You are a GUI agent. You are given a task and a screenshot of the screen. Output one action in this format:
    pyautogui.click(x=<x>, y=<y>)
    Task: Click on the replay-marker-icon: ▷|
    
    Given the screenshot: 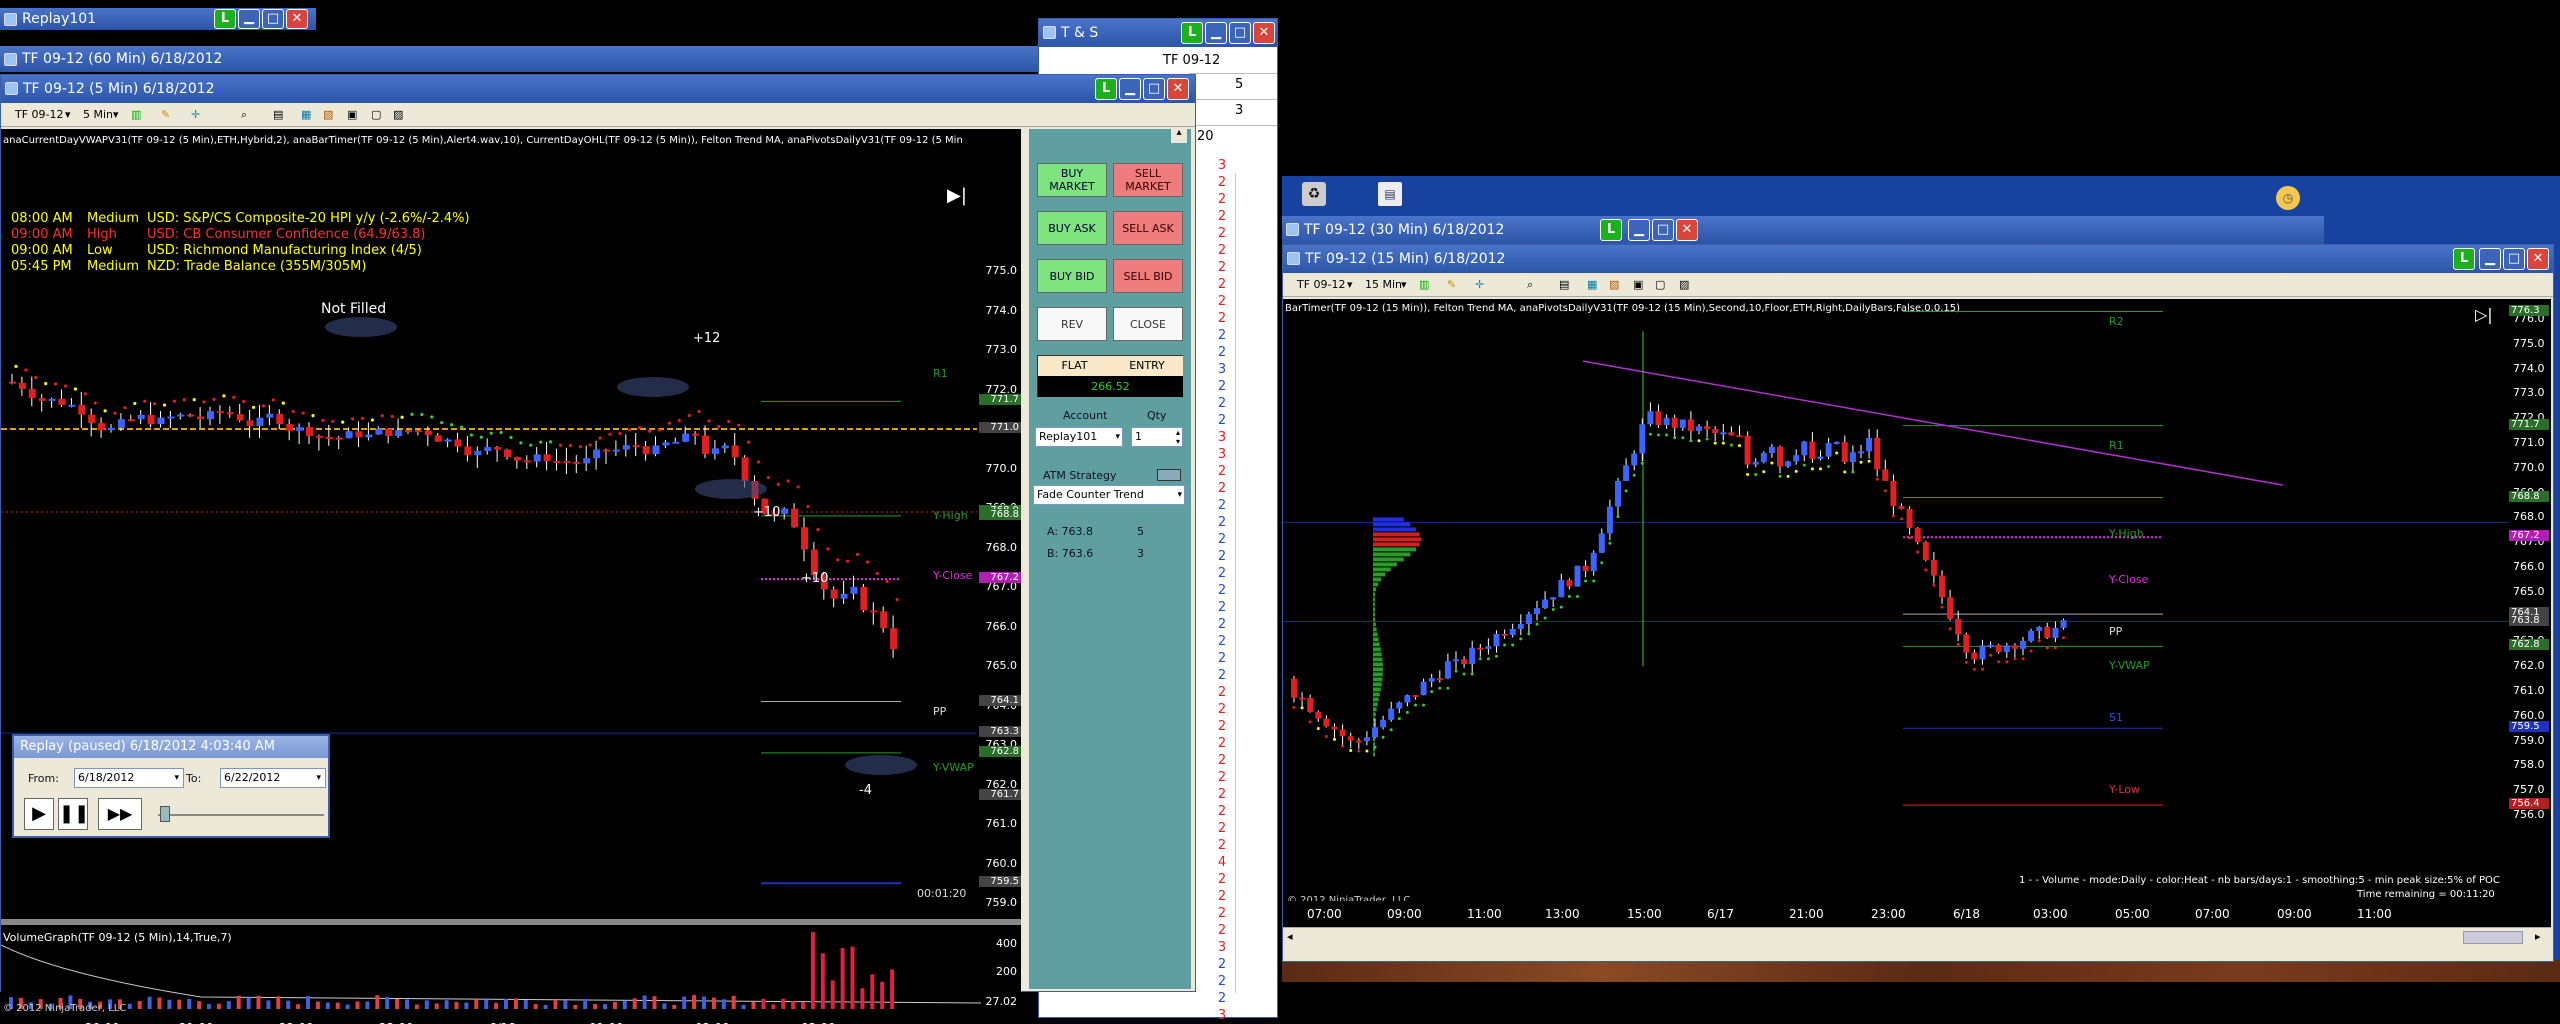 What is the action you would take?
    pyautogui.click(x=2484, y=314)
    